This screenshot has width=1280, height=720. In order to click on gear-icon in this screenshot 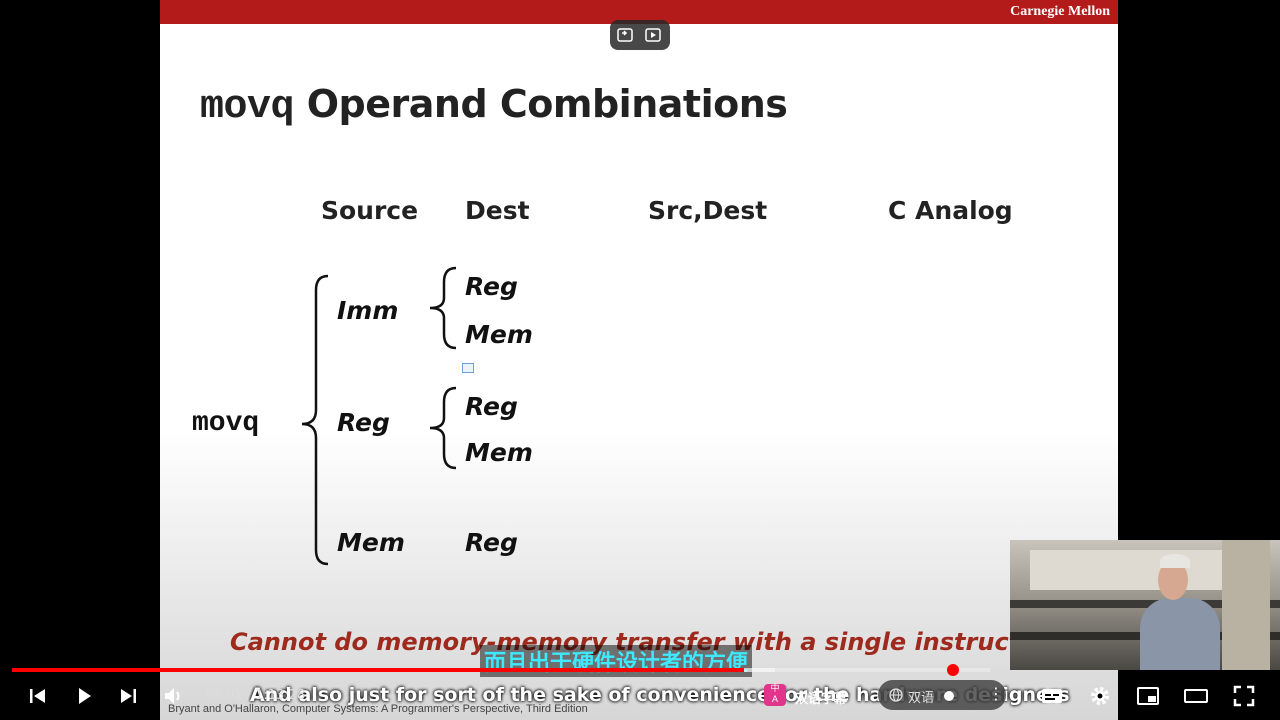, I will do `click(1100, 696)`.